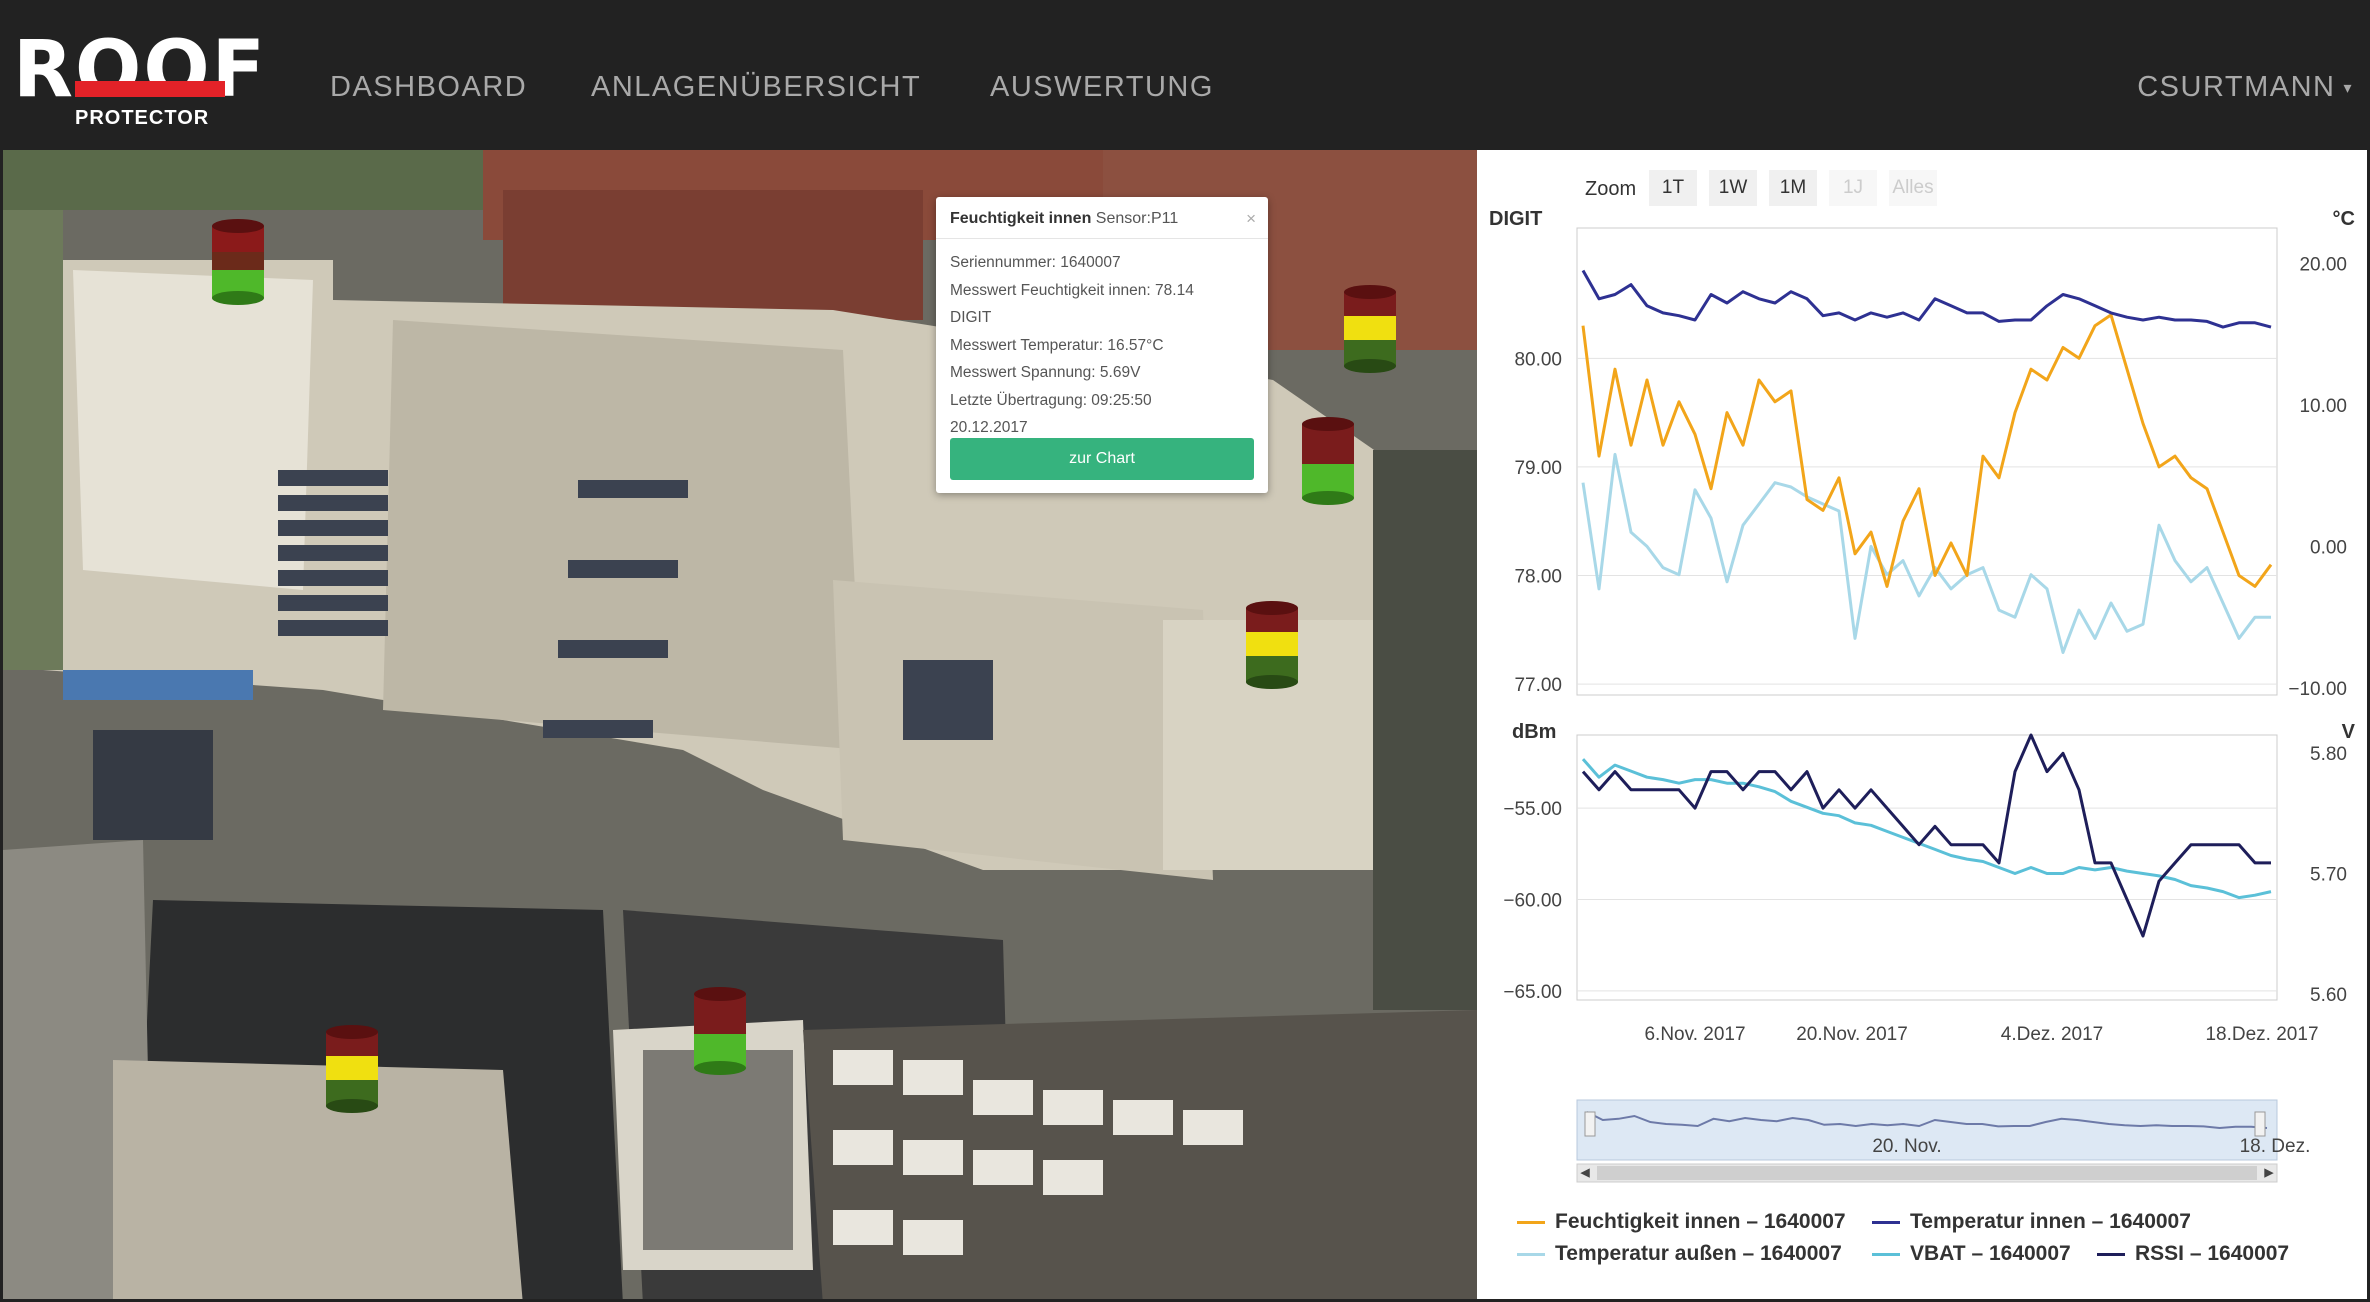  I want to click on roof-protector-logo: ROOF PROTECTOR, so click(145, 81).